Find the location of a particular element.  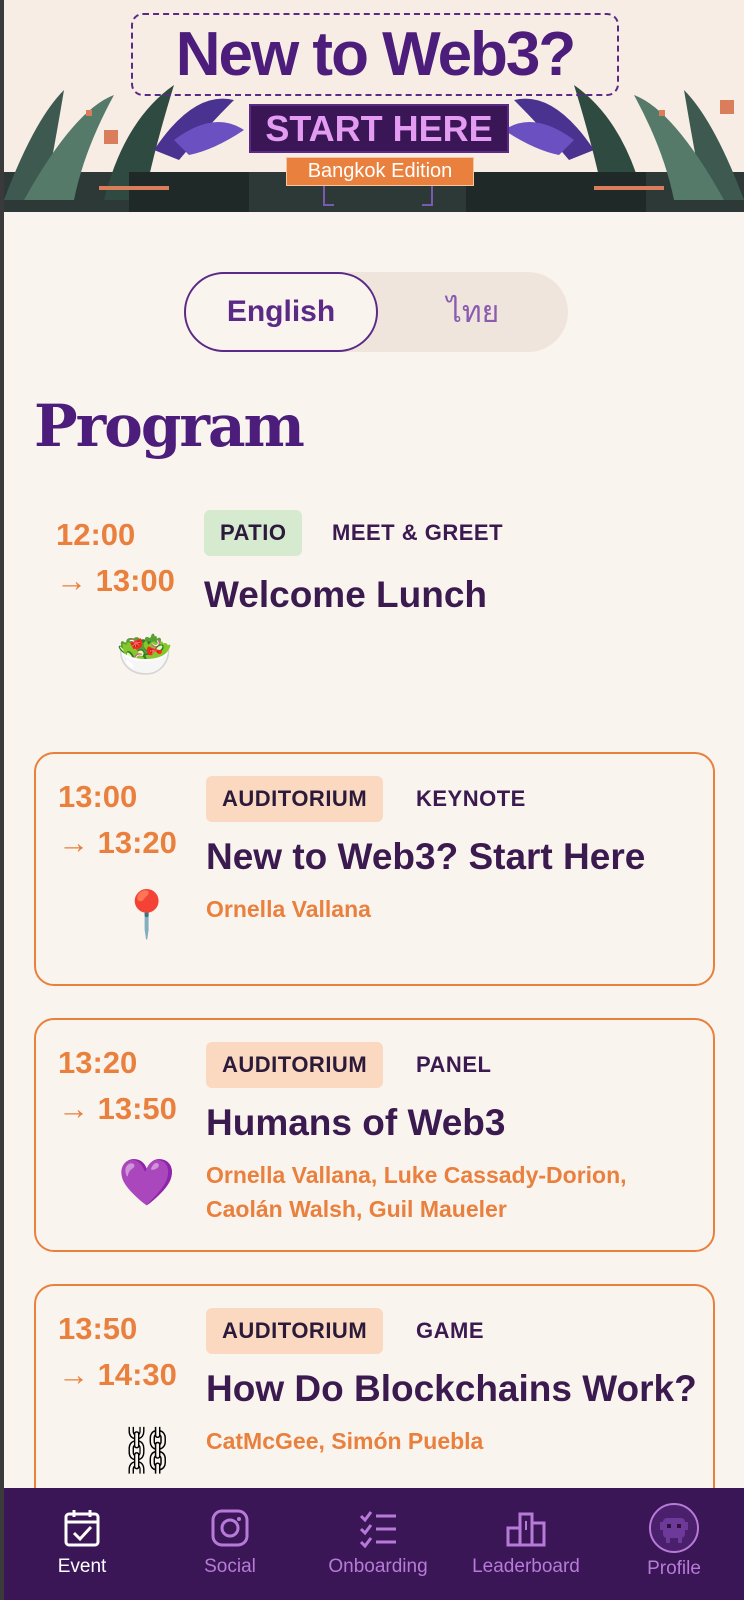

session-start-time: 12:00 is located at coordinates (96, 534).